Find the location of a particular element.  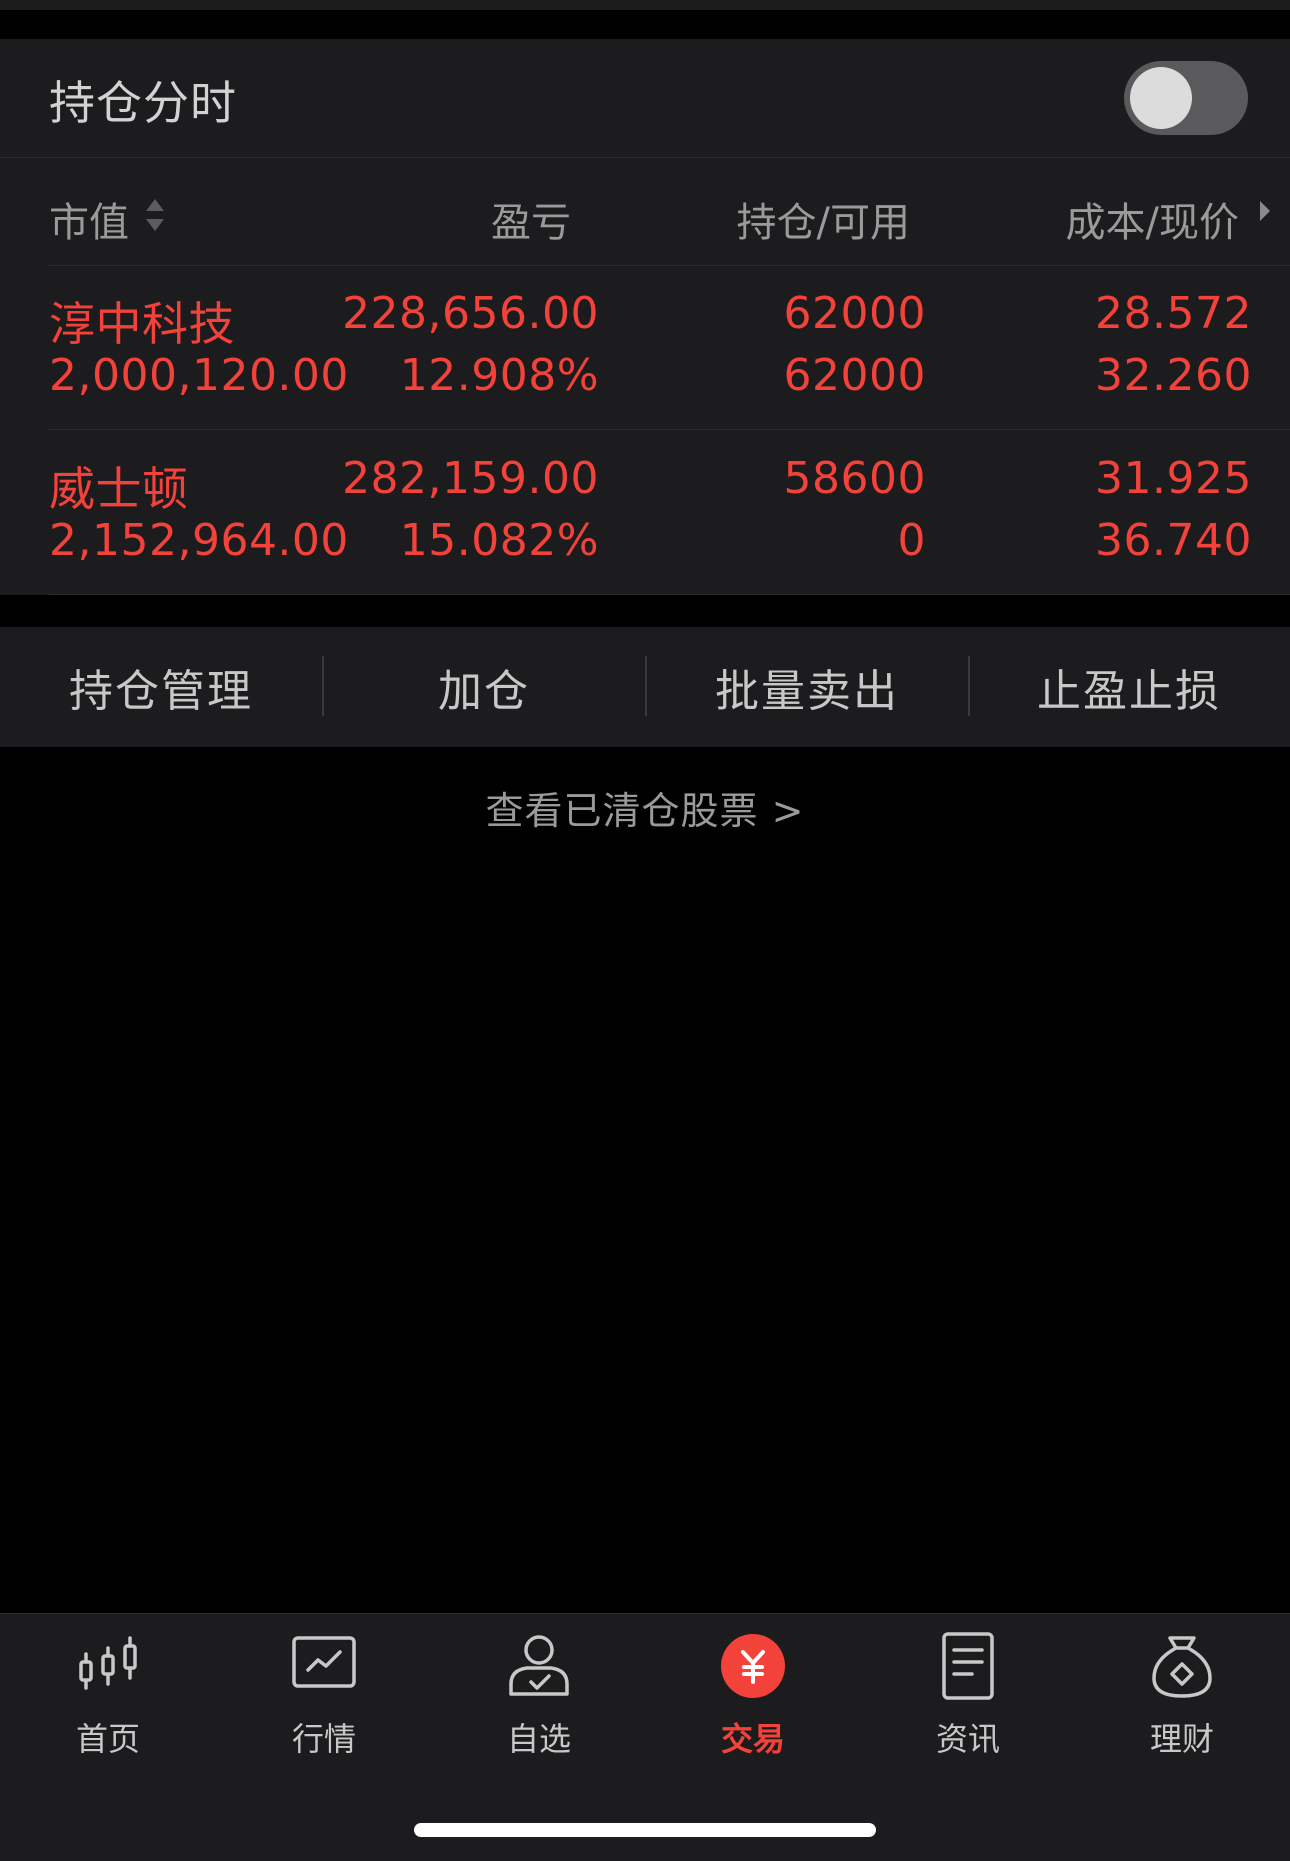

tab-label: 首页 is located at coordinates (107, 1739).